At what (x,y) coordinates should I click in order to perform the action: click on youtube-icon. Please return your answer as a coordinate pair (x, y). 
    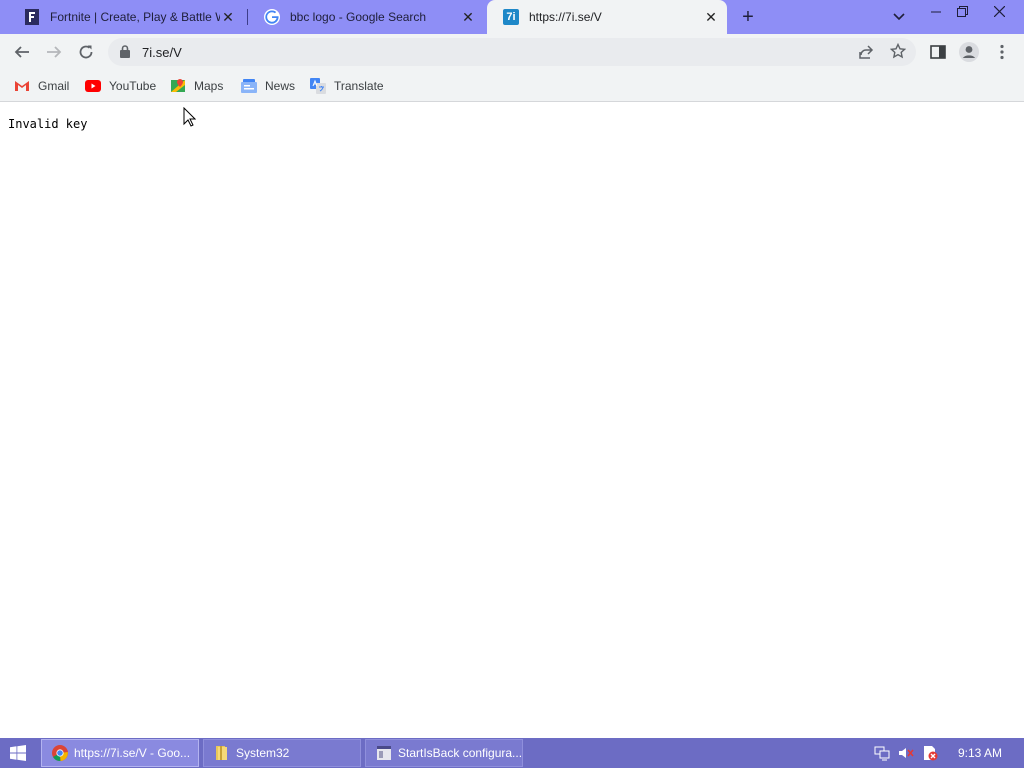
    Looking at the image, I should click on (93, 86).